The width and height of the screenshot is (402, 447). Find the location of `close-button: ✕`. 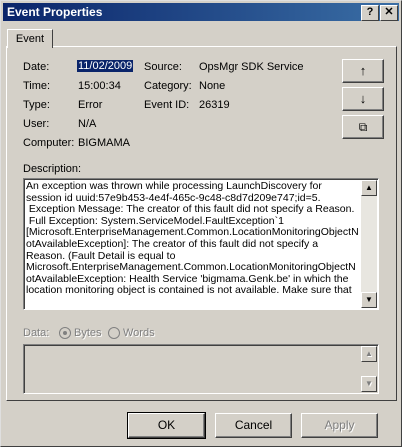

close-button: ✕ is located at coordinates (389, 13).